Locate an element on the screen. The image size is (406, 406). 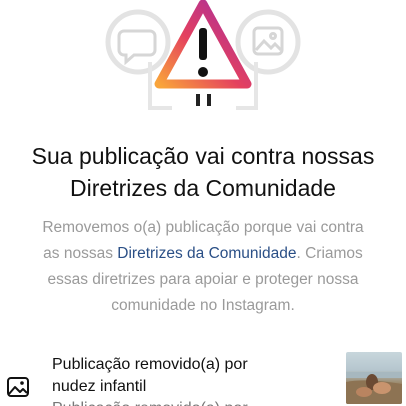
image-icon is located at coordinates (18, 387).